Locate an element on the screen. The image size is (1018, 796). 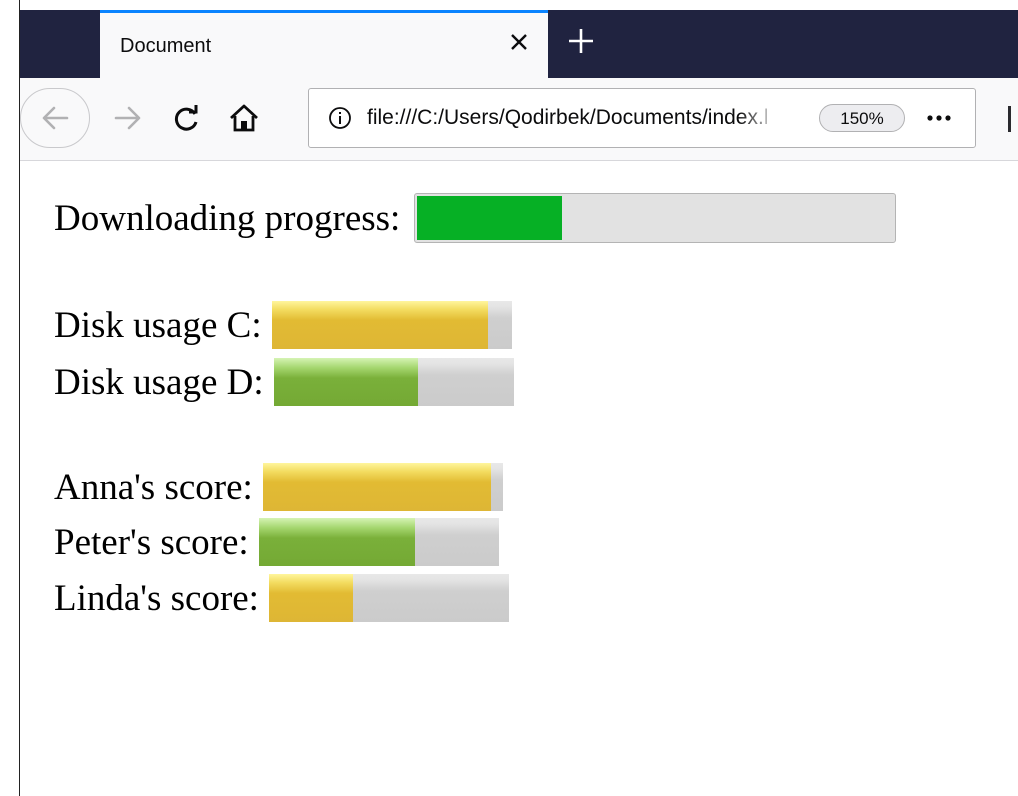
anna-score-meter is located at coordinates (382, 487).